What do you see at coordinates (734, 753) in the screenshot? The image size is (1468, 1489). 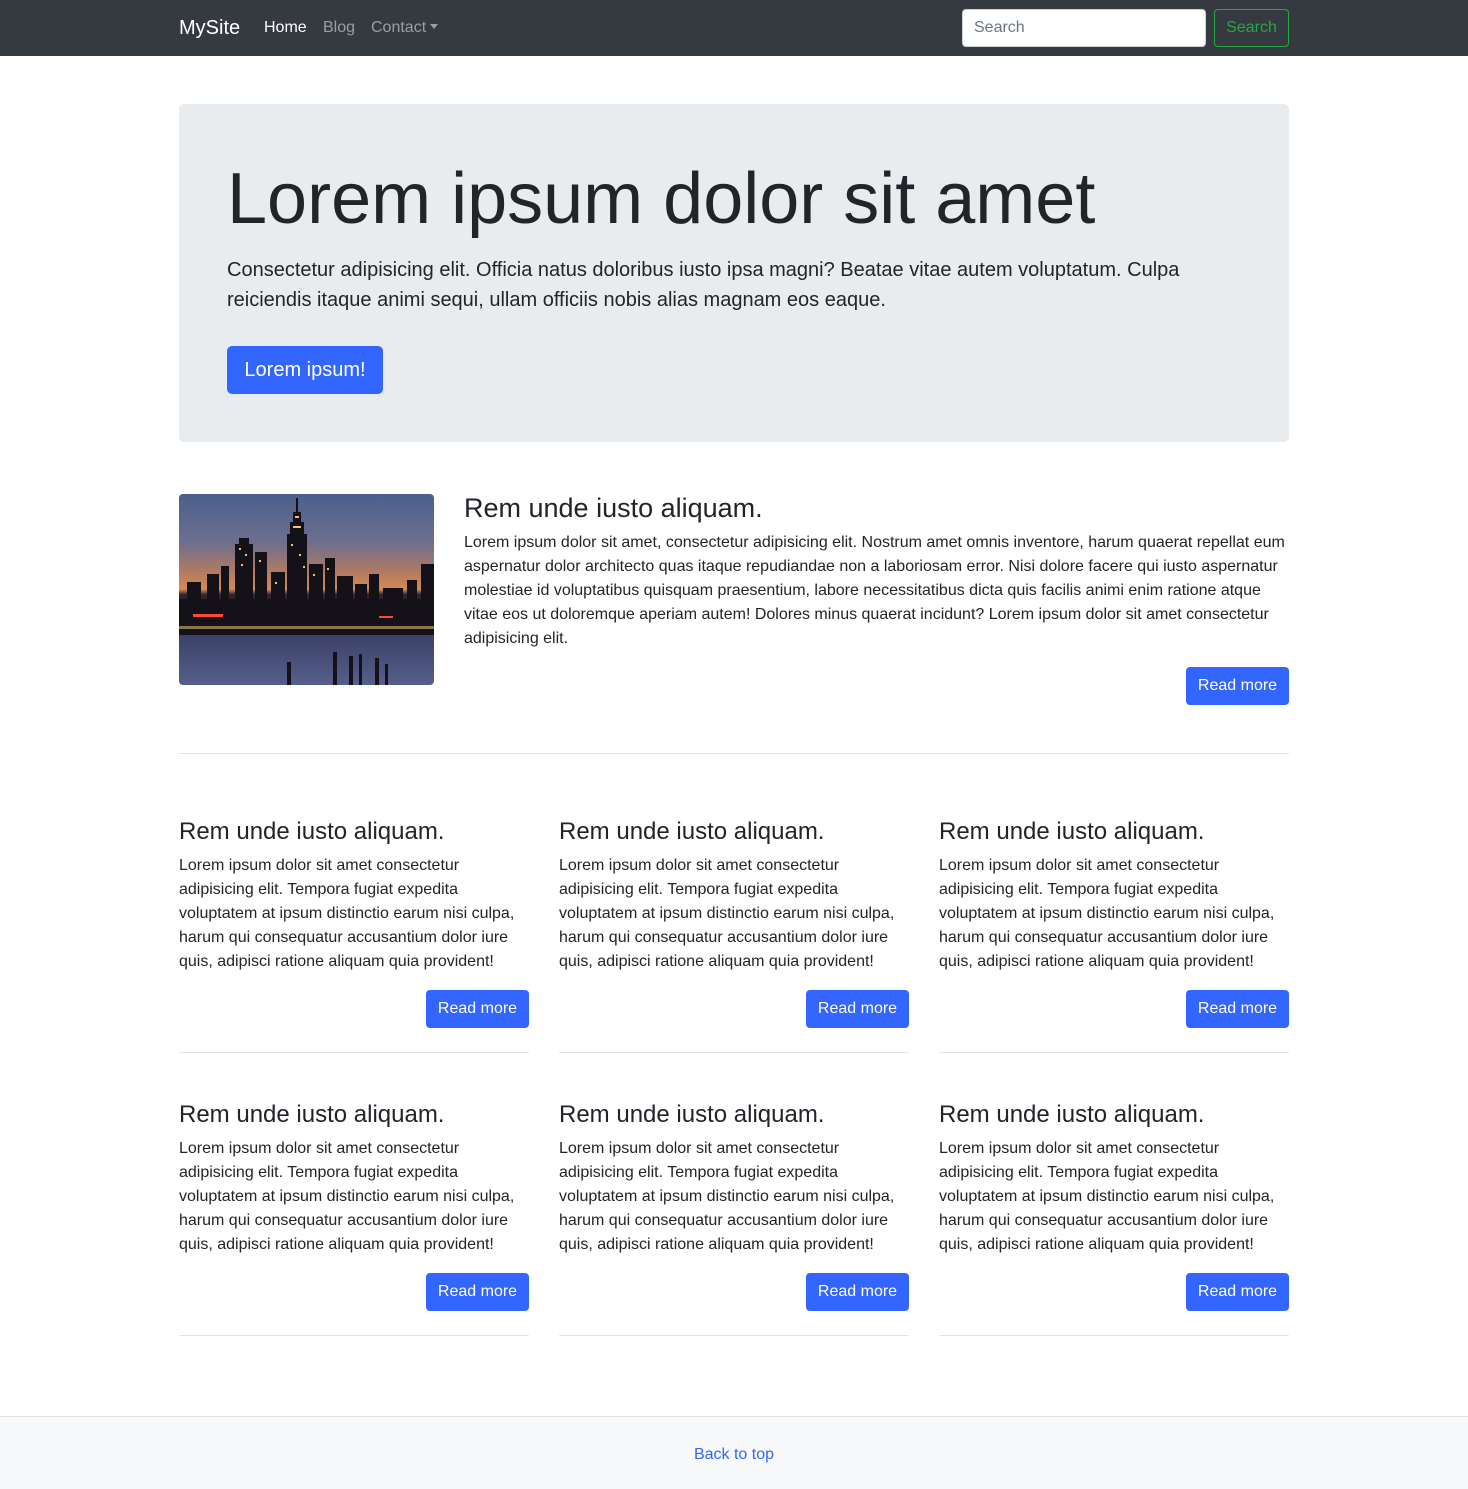 I see `divider` at bounding box center [734, 753].